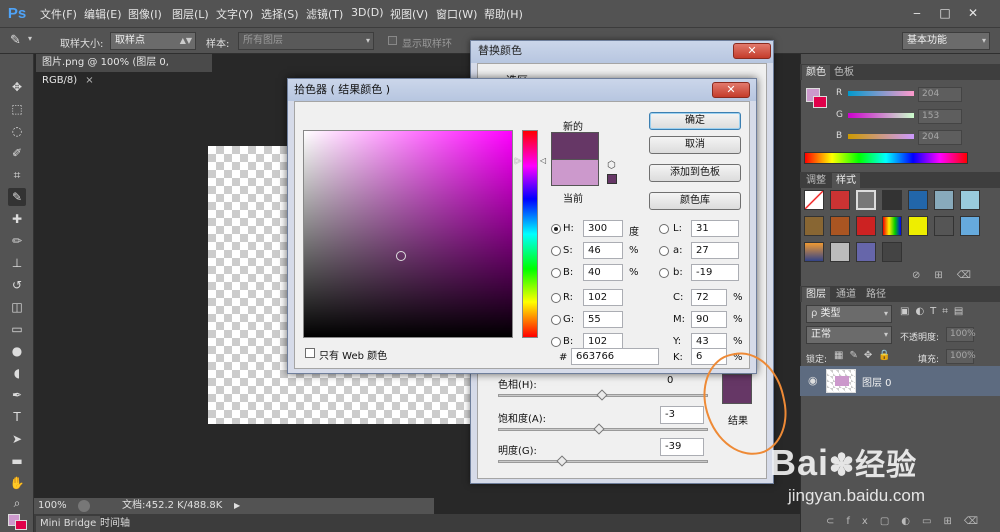 The image size is (1000, 532). Describe the element at coordinates (709, 297) in the screenshot. I see `c-field: 72` at that location.